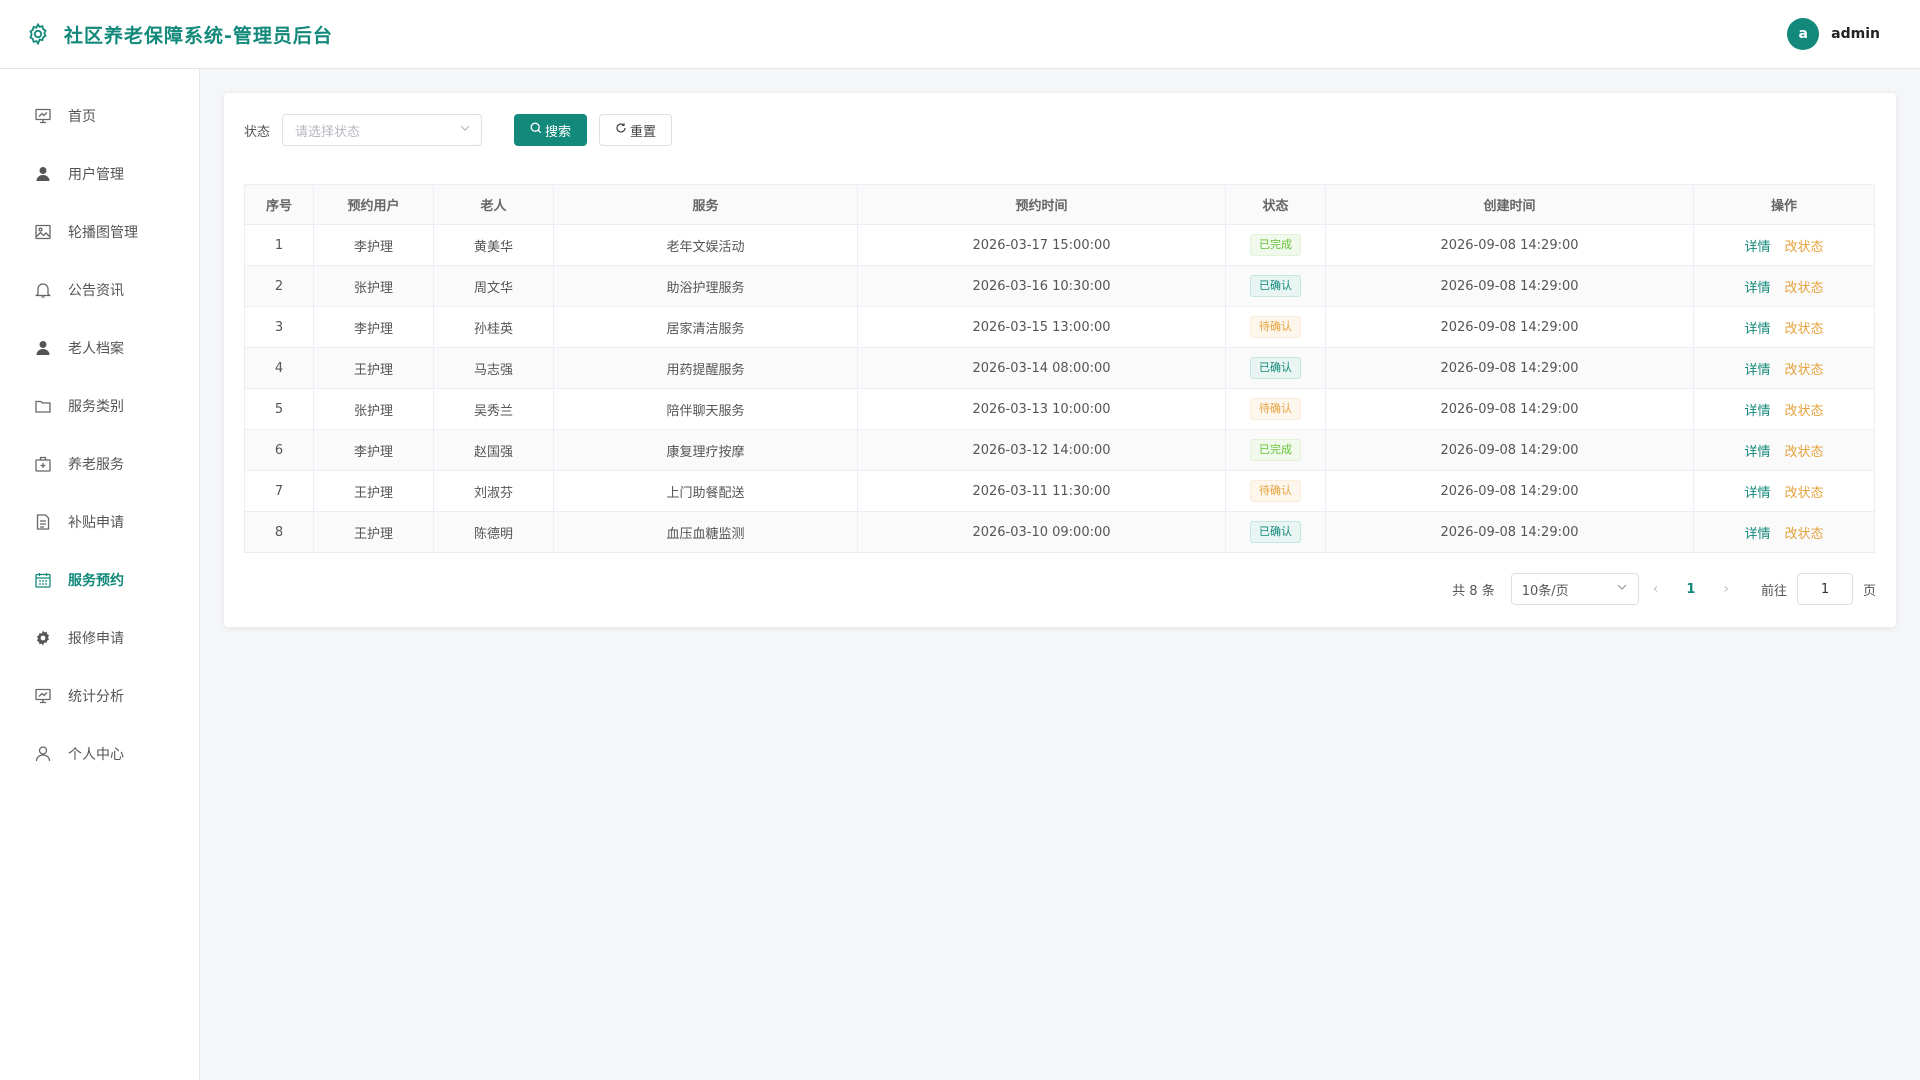 The width and height of the screenshot is (1920, 1080). I want to click on sidebar-item: 服务类别, so click(99, 406).